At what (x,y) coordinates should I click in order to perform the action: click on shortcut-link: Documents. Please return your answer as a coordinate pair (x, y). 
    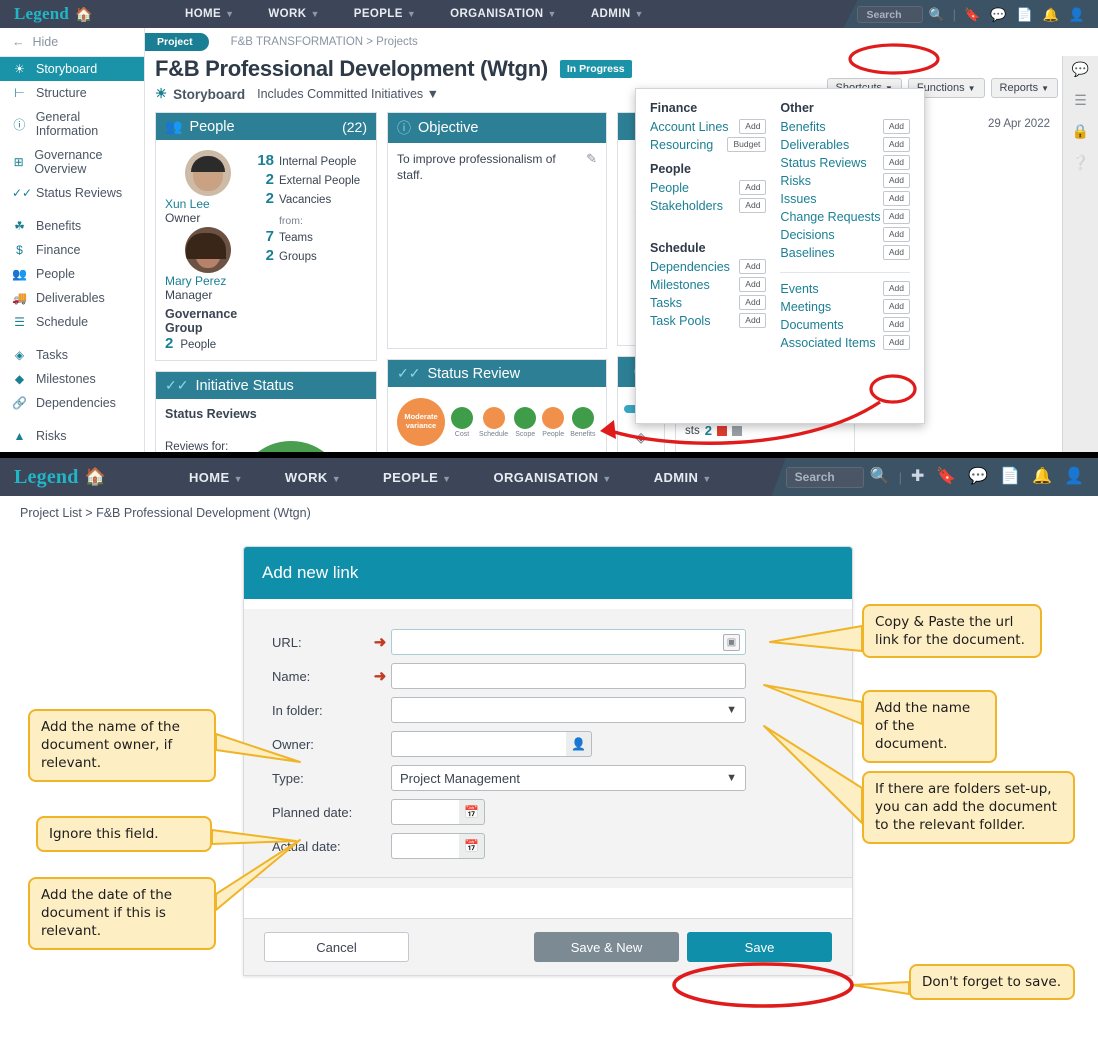
    Looking at the image, I should click on (831, 325).